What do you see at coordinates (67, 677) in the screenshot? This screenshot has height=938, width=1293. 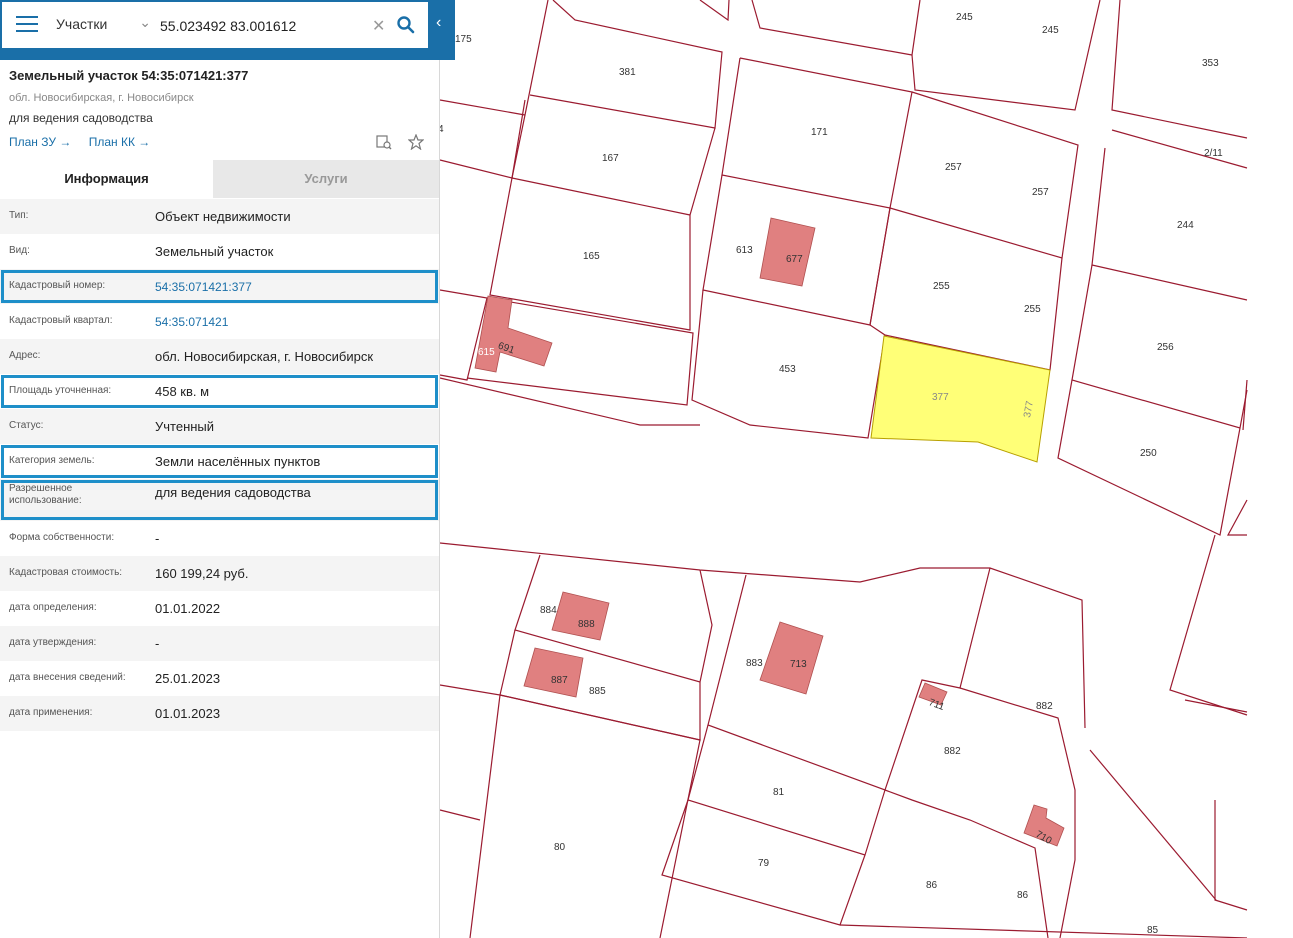 I see `row-label: дата внесения сведений:` at bounding box center [67, 677].